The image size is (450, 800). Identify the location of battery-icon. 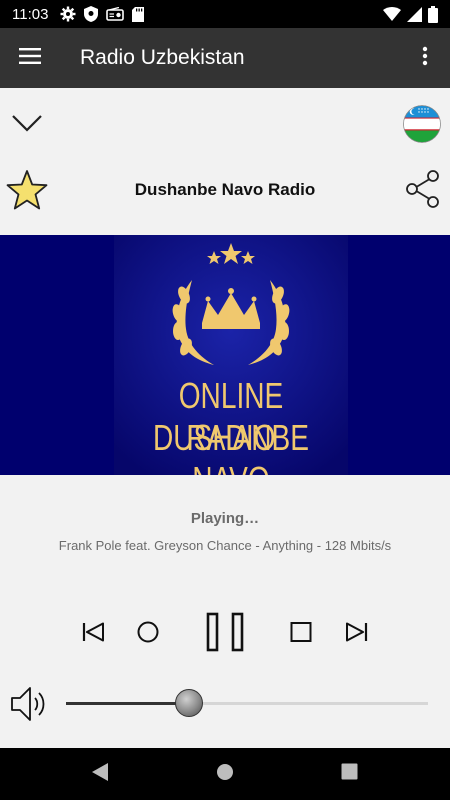
(433, 14).